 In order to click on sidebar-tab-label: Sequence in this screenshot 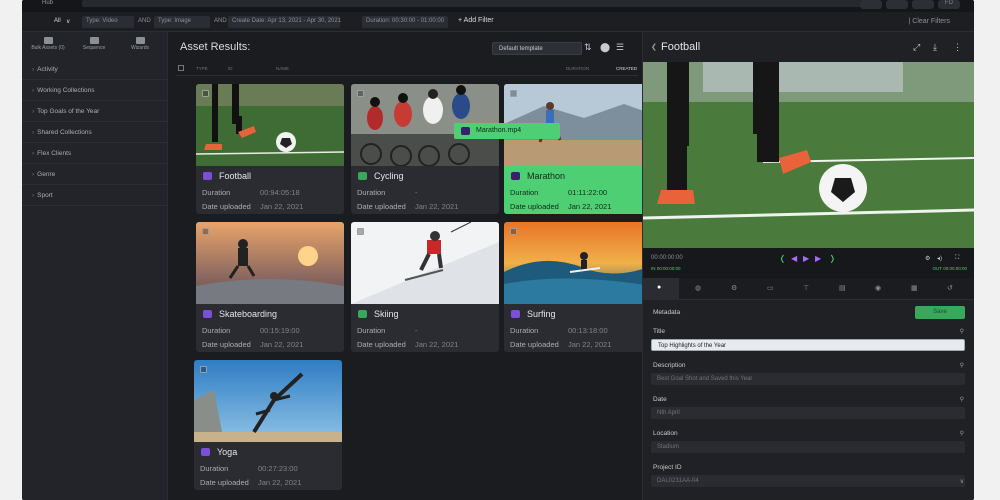, I will do `click(94, 48)`.